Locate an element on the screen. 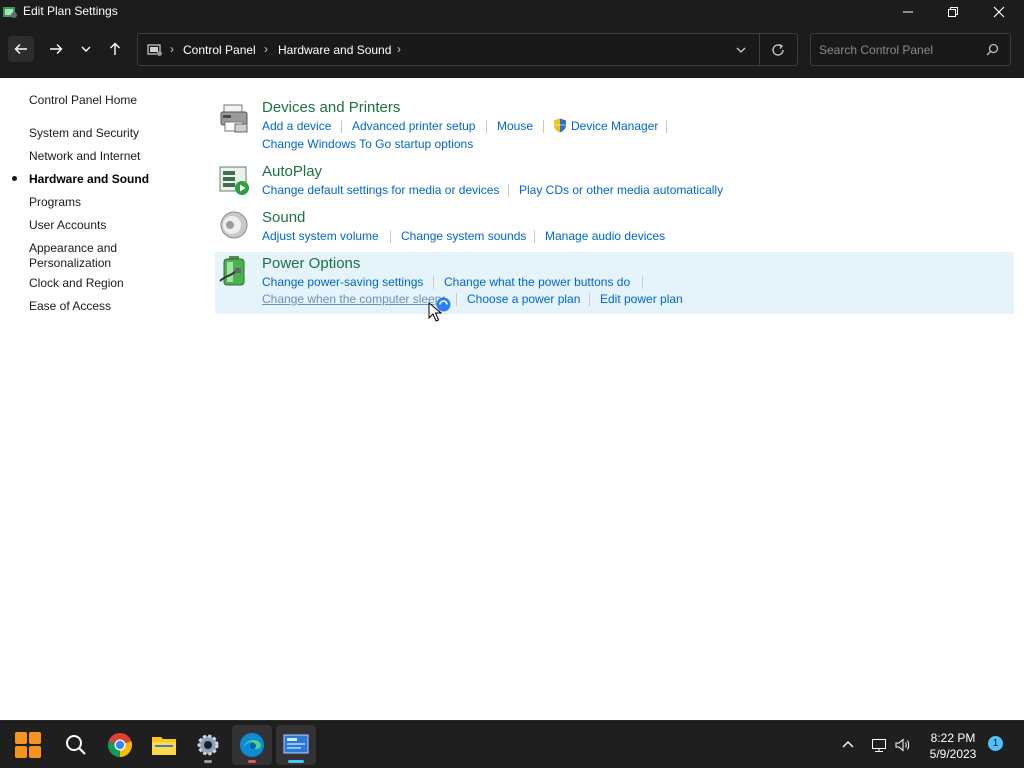  settings-icon is located at coordinates (208, 745).